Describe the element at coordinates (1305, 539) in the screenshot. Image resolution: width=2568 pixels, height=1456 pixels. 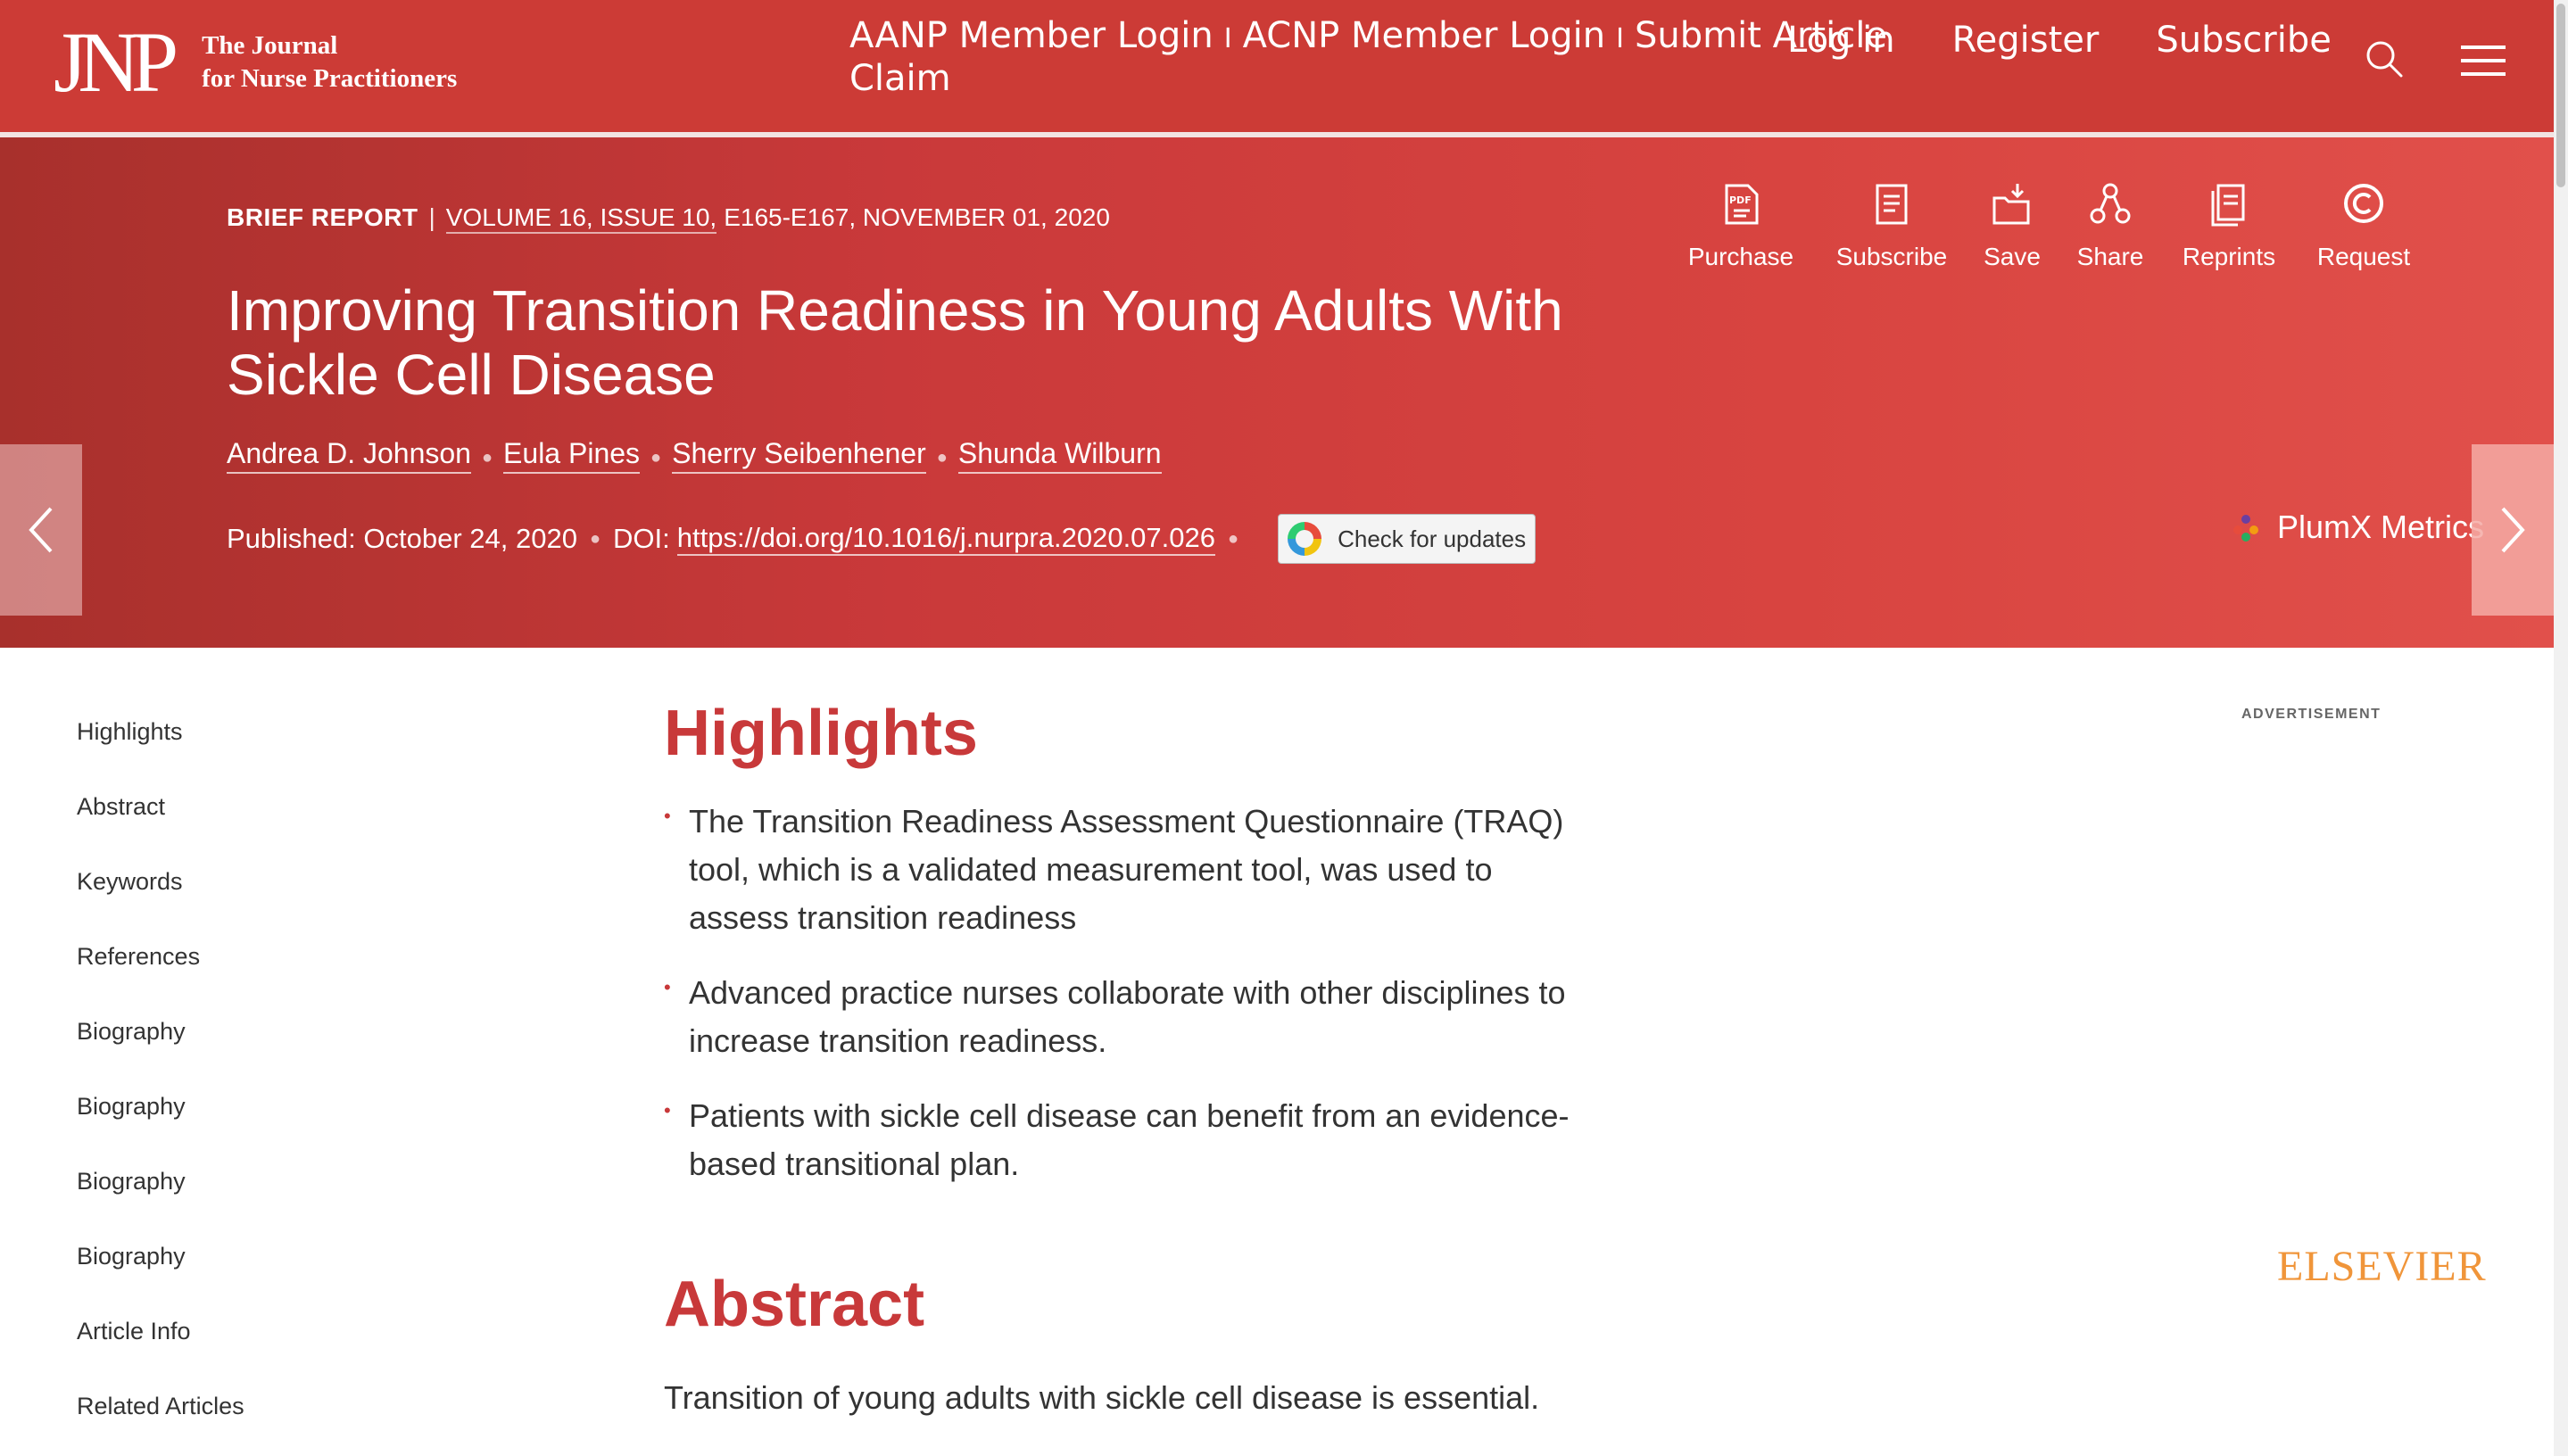
I see `crossmark-icon` at that location.